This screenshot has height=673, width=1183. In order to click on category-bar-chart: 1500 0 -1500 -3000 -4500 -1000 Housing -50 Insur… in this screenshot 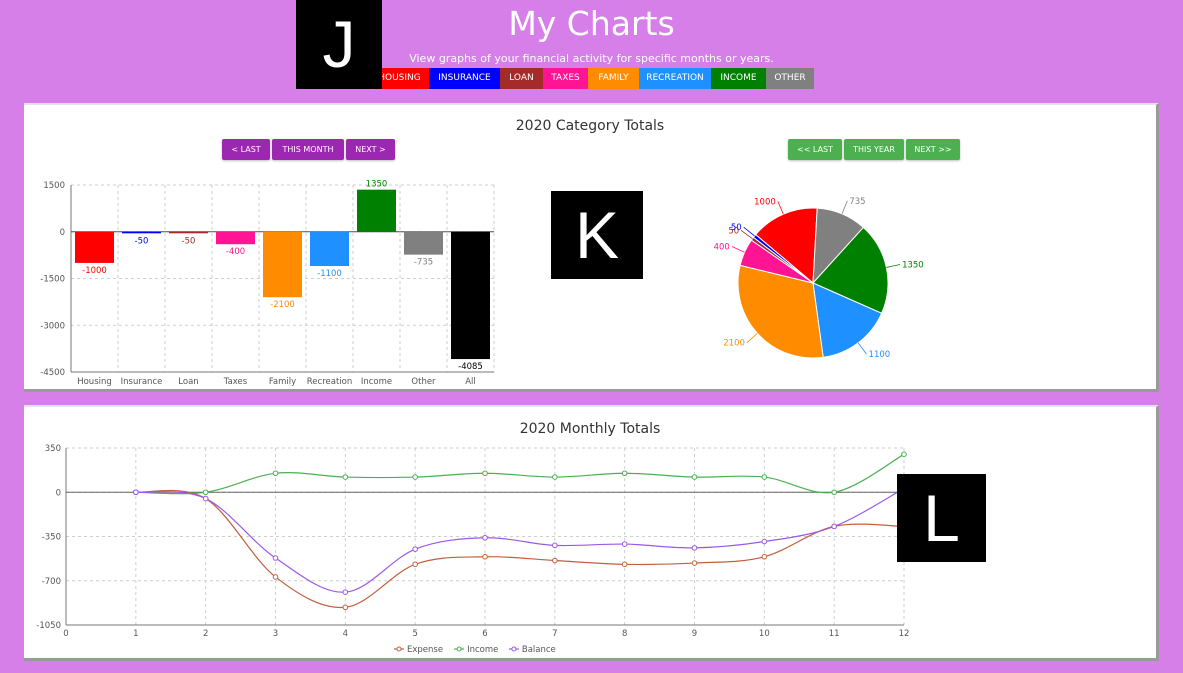, I will do `click(267, 283)`.